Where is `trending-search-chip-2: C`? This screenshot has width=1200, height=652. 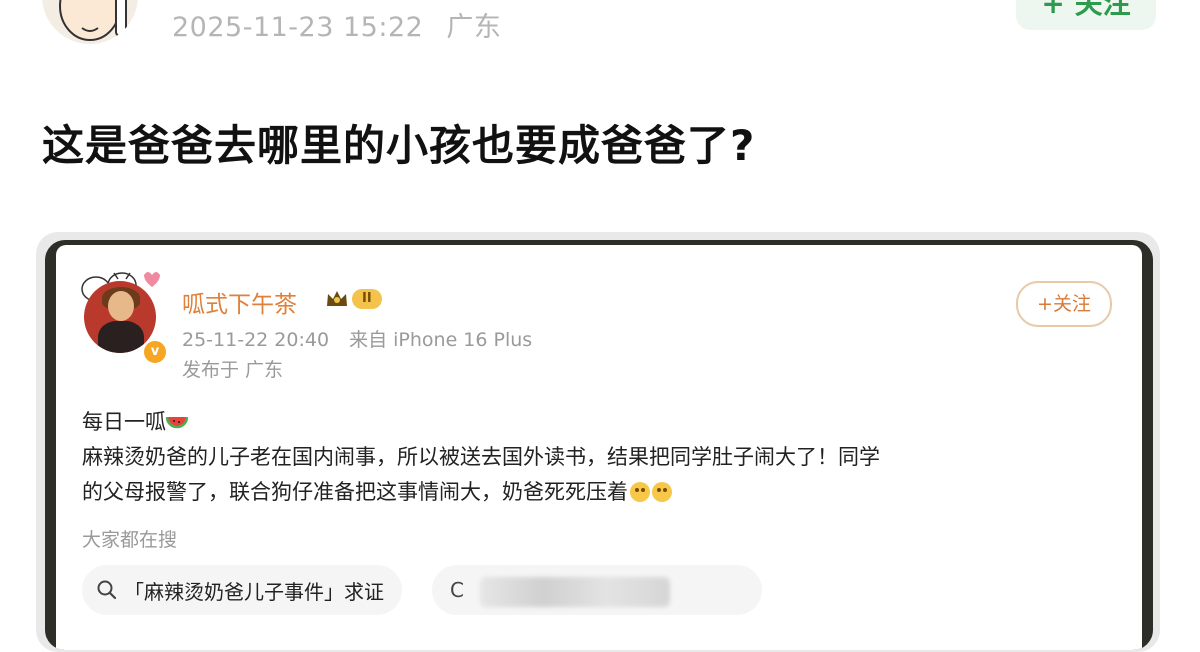
trending-search-chip-2: C is located at coordinates (597, 590).